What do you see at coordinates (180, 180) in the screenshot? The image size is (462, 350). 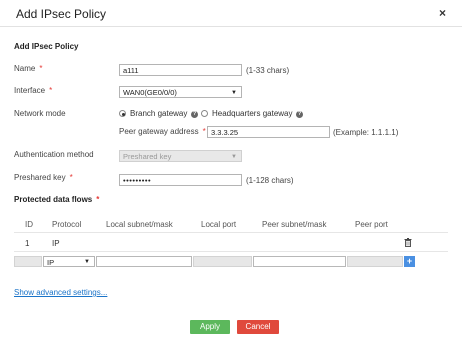 I see `preshared-key-input: •••••••••` at bounding box center [180, 180].